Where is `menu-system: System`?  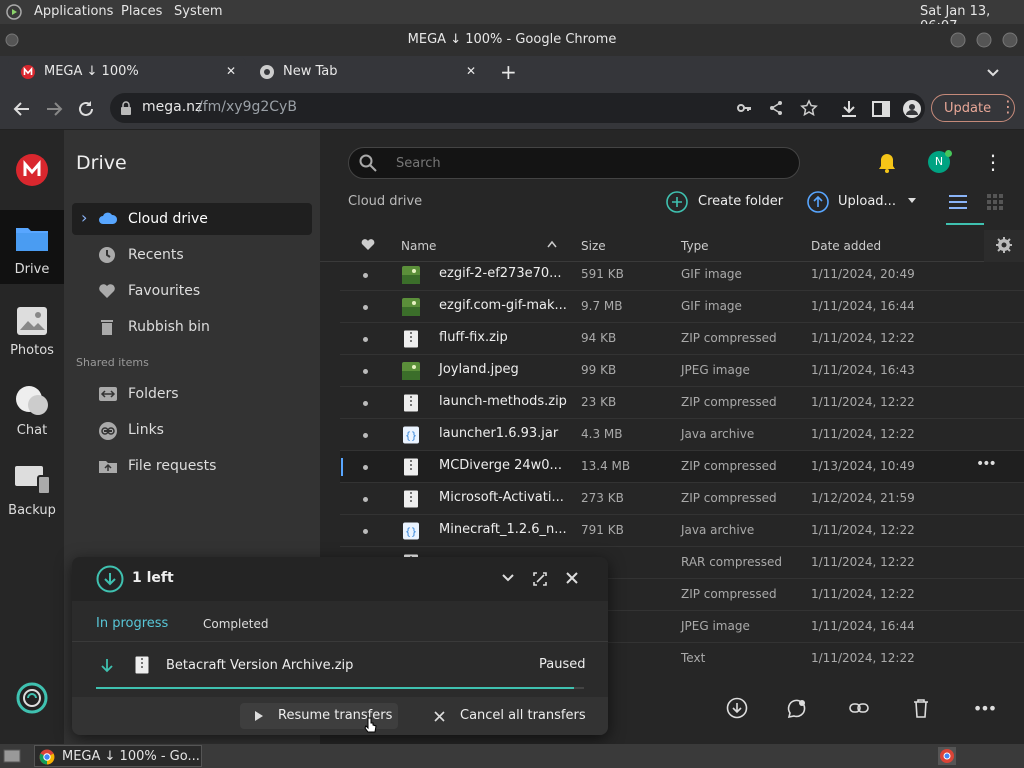
menu-system: System is located at coordinates (198, 11).